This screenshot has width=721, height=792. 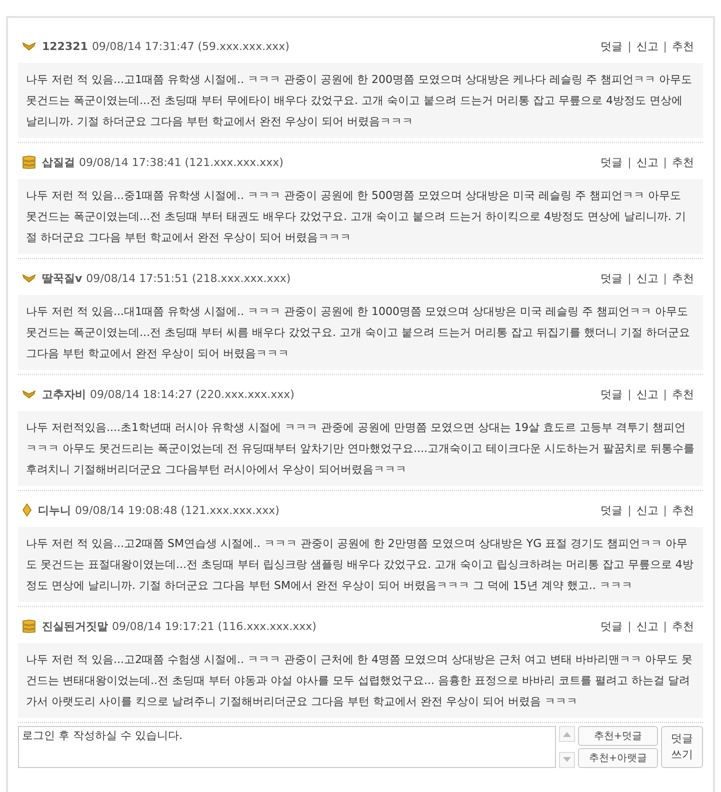 What do you see at coordinates (360, 332) in the screenshot?
I see `comment-body: 나두 저런 적 있음...대1때쯤 유학생 시절에.. ㅋㅋㅋ 관중이 공원에 한 1000명쯤 모였으며 상대방은 미국 레슬링 주 챔피언ㅋㅋ 아무도 못건드는 폭군이였는데...전 초딩때 부터 씨름 배우다 갔었구요. 고개 숙이고 붙으려 드는거 머리통 잡고 뒤집기를 했더니 기절 하더군요 그다음 부턴 학교에서 완전 우상이 되어 버렸음ㅋㅋㅋ` at bounding box center [360, 332].